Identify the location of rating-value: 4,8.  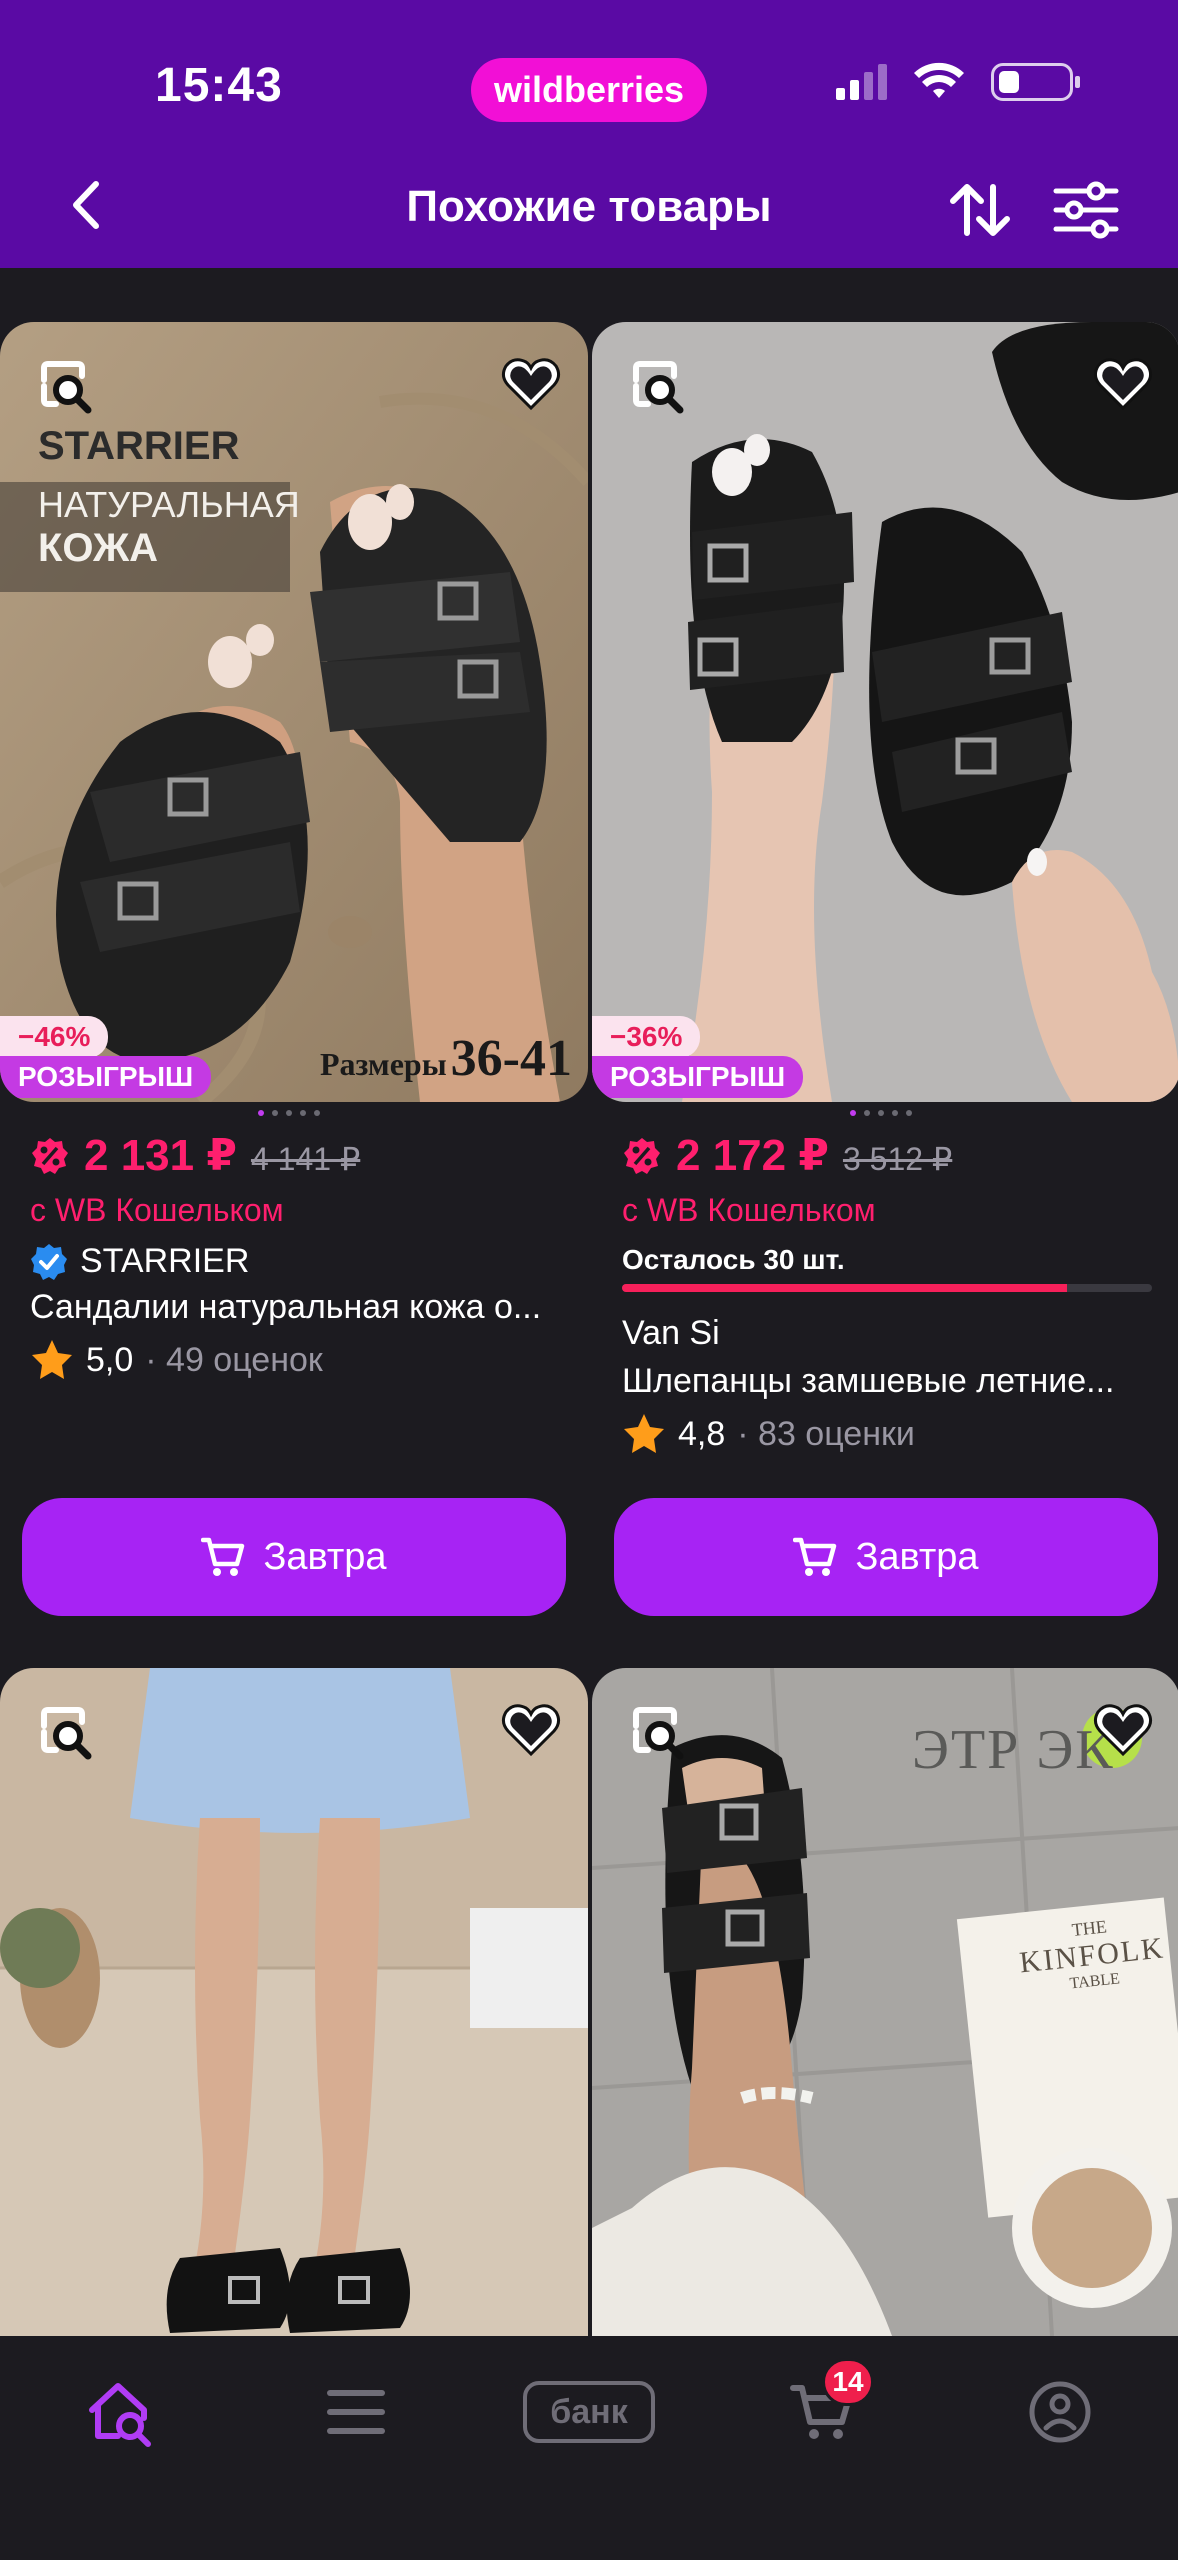
(702, 1433).